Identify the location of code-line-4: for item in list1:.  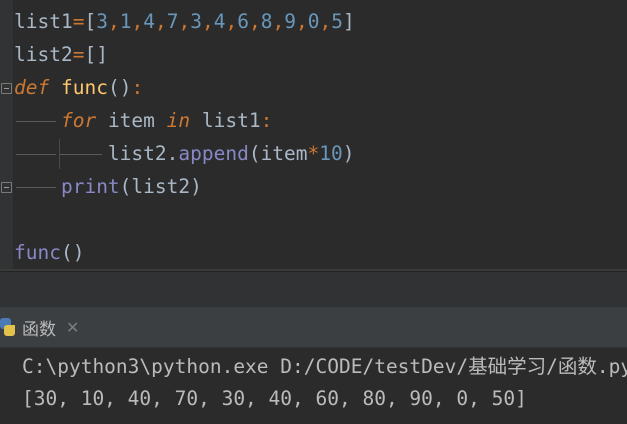
(143, 120).